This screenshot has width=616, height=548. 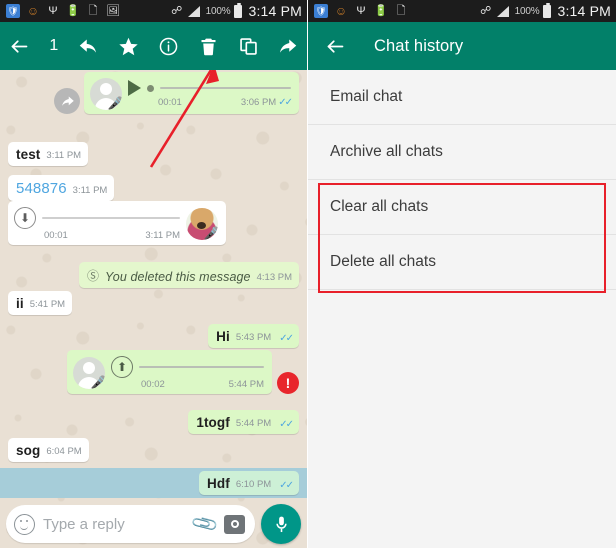 I want to click on avatar: 🎤, so click(x=89, y=373).